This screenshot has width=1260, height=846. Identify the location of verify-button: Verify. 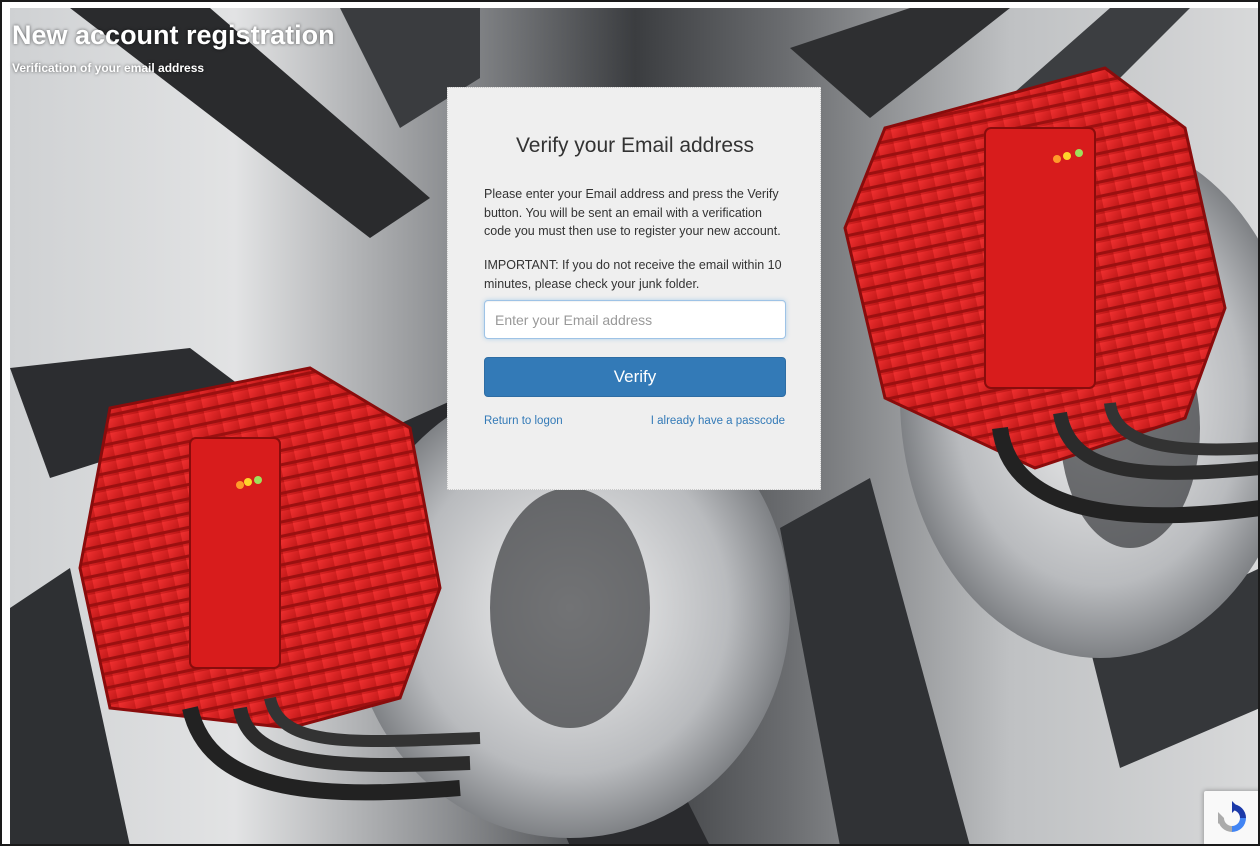
(635, 377).